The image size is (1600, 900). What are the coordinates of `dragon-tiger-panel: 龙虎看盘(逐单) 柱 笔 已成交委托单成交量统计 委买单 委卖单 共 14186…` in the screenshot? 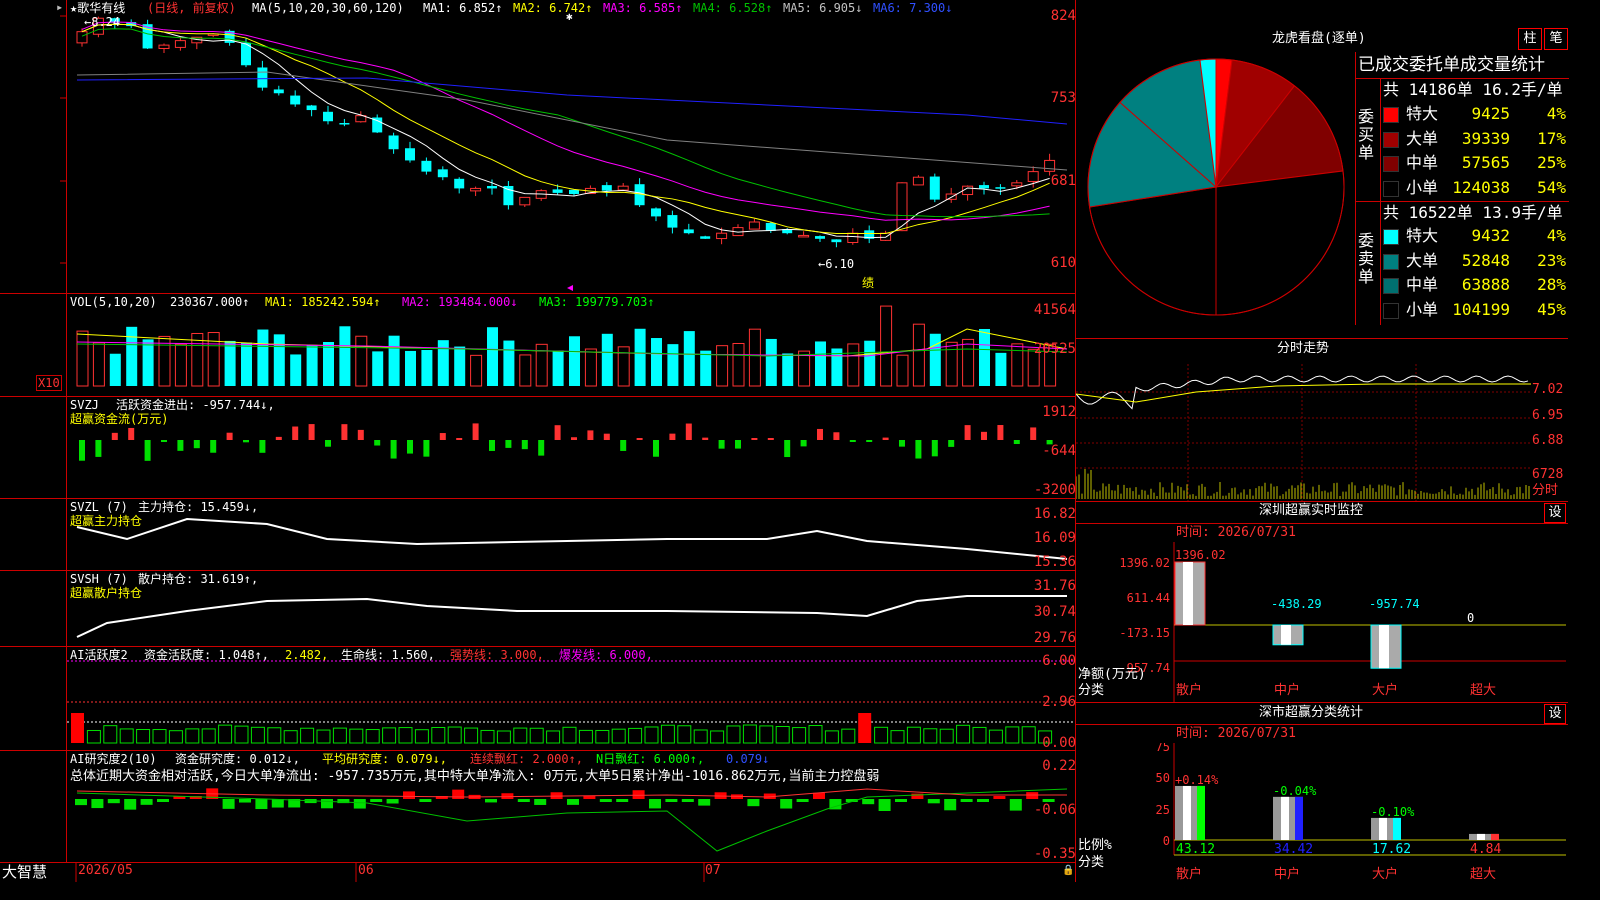 It's located at (1322, 169).